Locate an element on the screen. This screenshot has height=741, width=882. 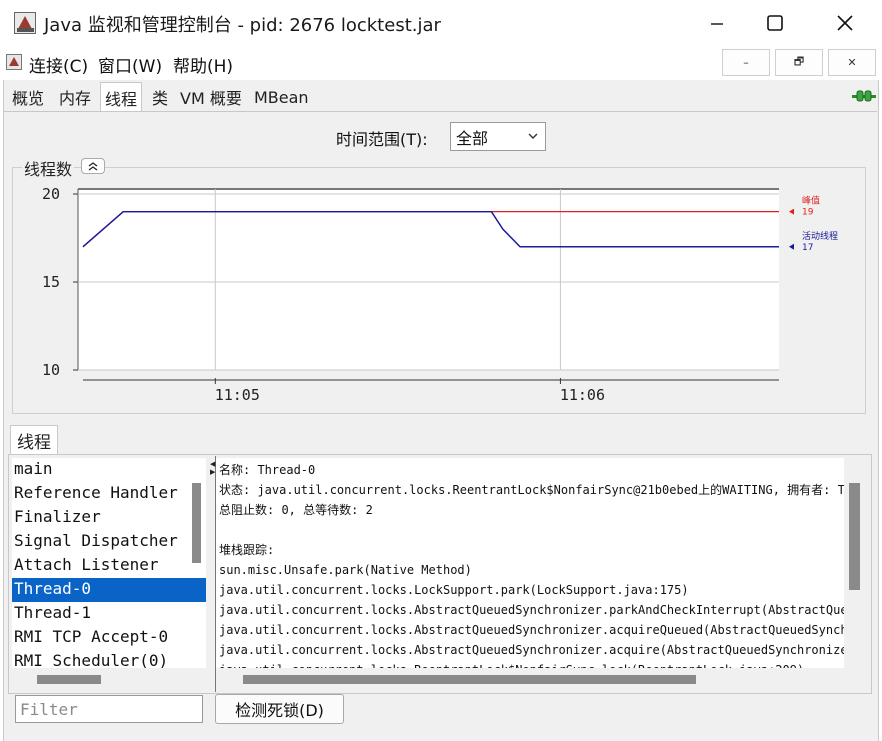
tab-mbean: MBean is located at coordinates (281, 97).